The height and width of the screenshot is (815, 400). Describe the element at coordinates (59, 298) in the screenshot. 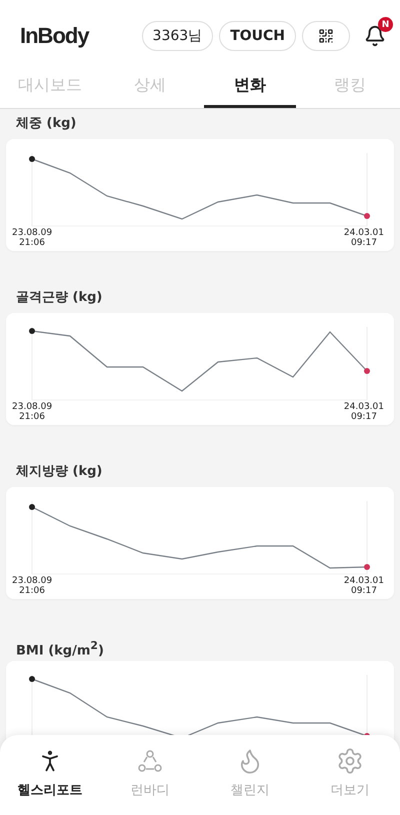

I see `chart-title: 골격근량 (kg)` at that location.